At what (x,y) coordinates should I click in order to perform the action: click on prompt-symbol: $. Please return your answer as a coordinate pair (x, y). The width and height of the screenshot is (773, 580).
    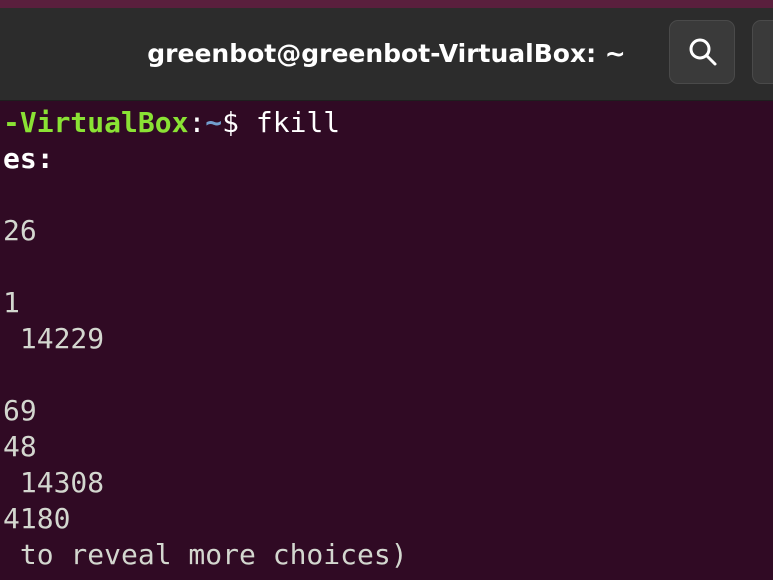
    Looking at the image, I should click on (239, 122).